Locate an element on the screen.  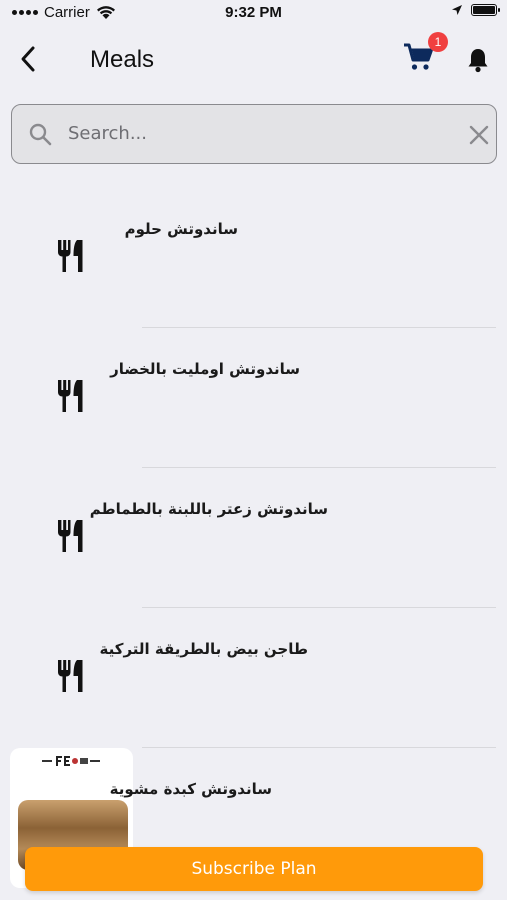
battery-icon is located at coordinates (485, 10).